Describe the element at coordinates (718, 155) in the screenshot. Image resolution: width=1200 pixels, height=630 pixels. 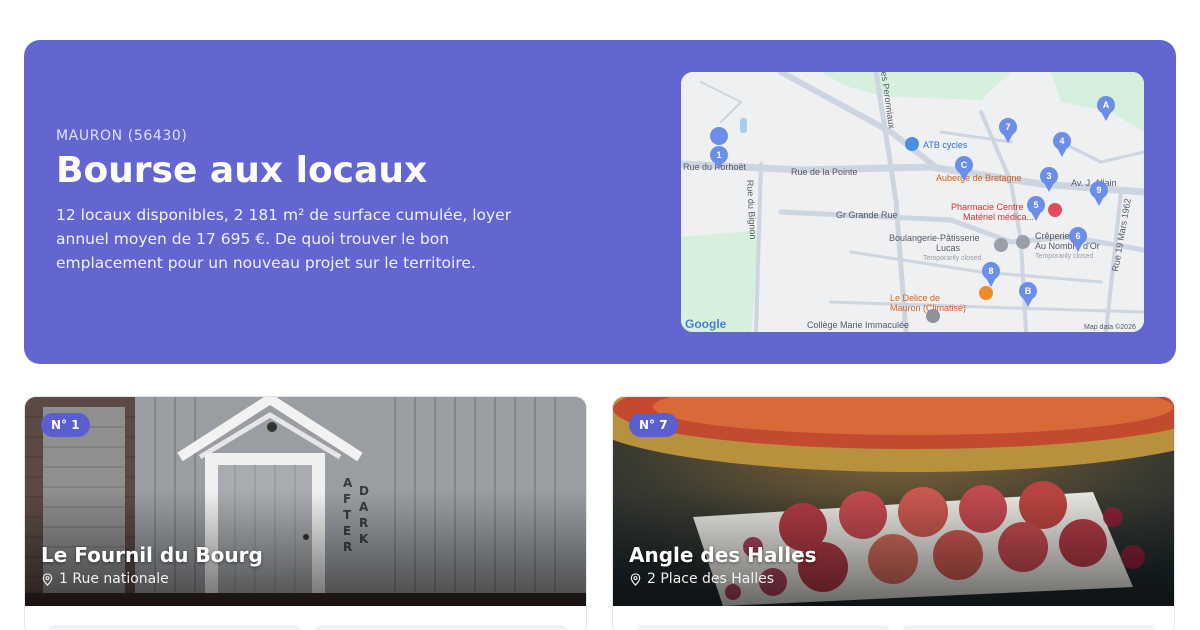
I see `svg-text: 1` at that location.